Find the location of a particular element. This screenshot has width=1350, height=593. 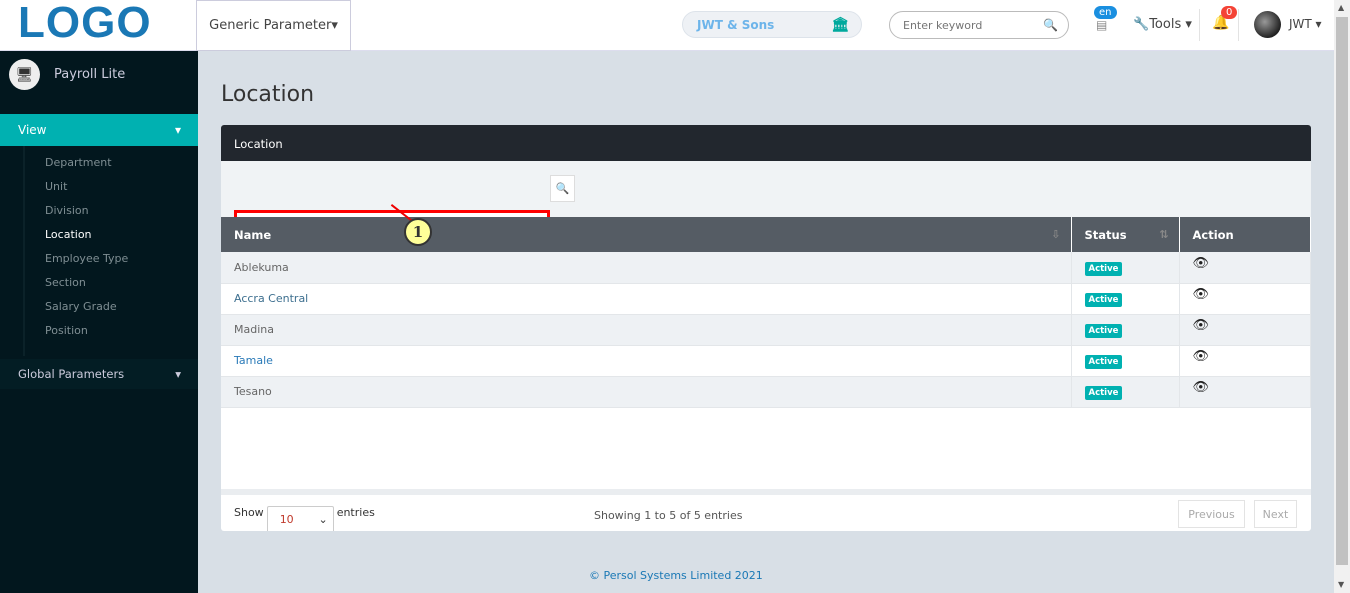

scrollbar-thumb is located at coordinates (1342, 291).